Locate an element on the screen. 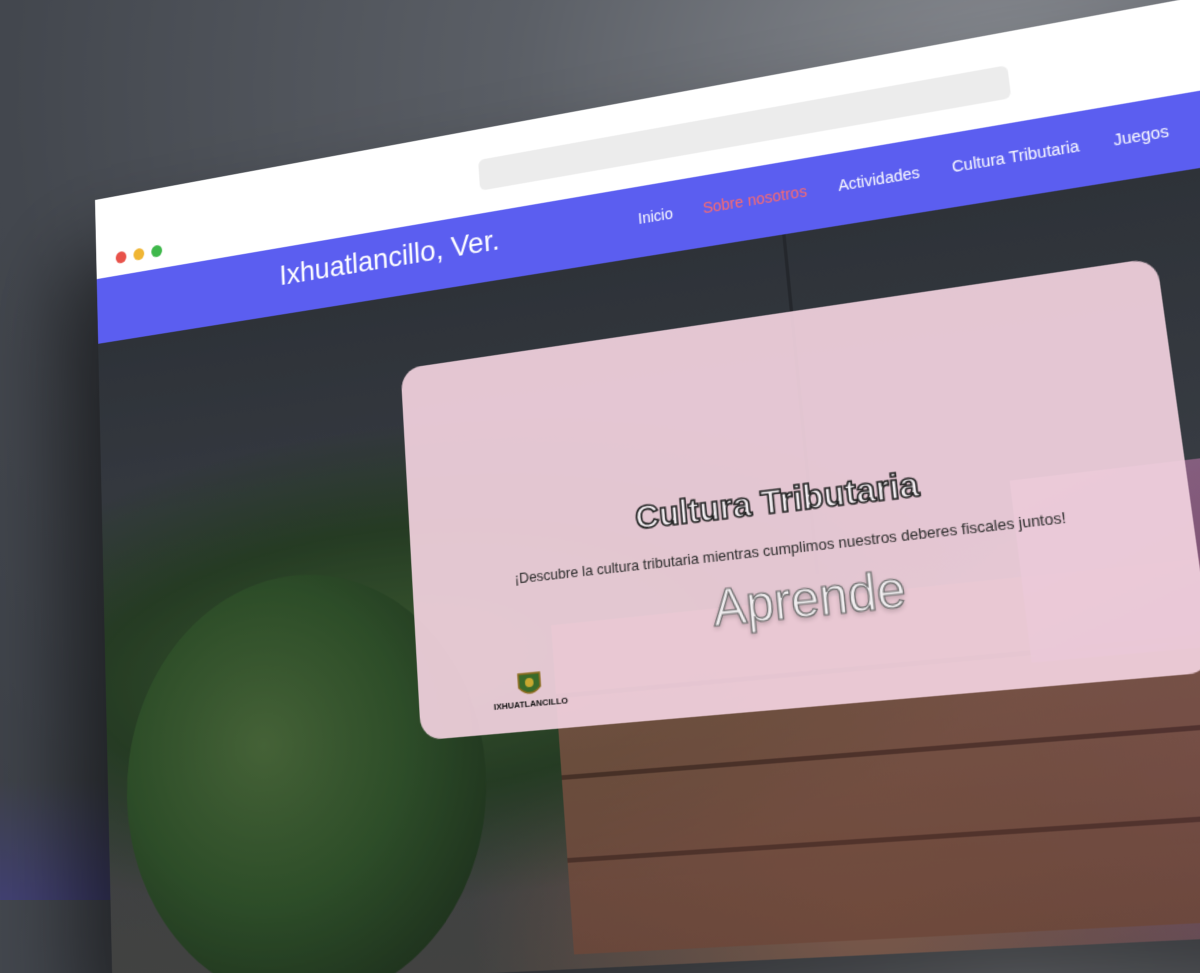 The width and height of the screenshot is (1200, 973). hero-animated-word: Aprende is located at coordinates (809, 599).